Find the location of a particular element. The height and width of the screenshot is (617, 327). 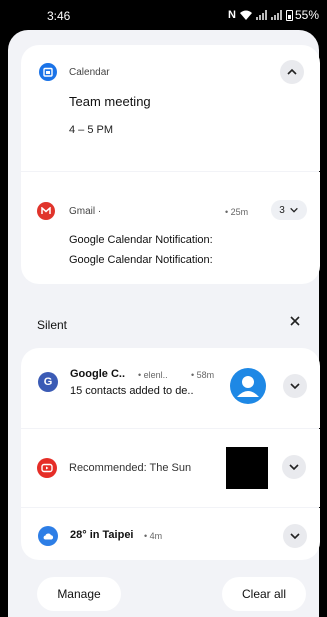

status-time: 3:46 is located at coordinates (59, 16).